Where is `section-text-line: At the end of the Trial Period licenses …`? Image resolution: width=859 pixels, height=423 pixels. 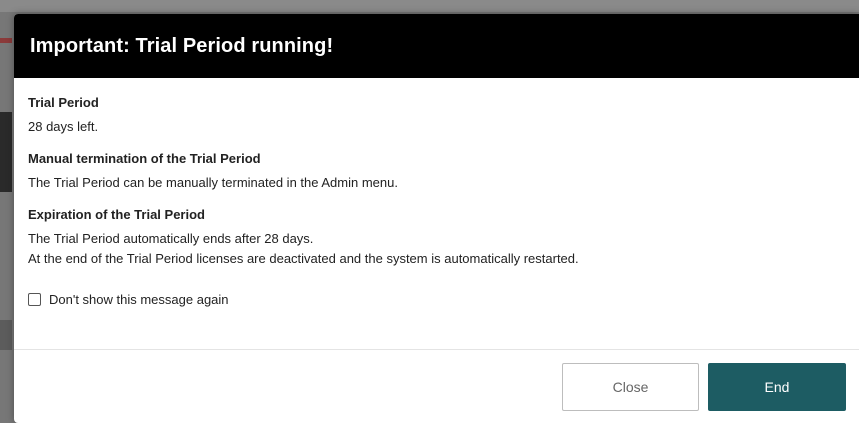 section-text-line: At the end of the Trial Period licenses … is located at coordinates (303, 258).